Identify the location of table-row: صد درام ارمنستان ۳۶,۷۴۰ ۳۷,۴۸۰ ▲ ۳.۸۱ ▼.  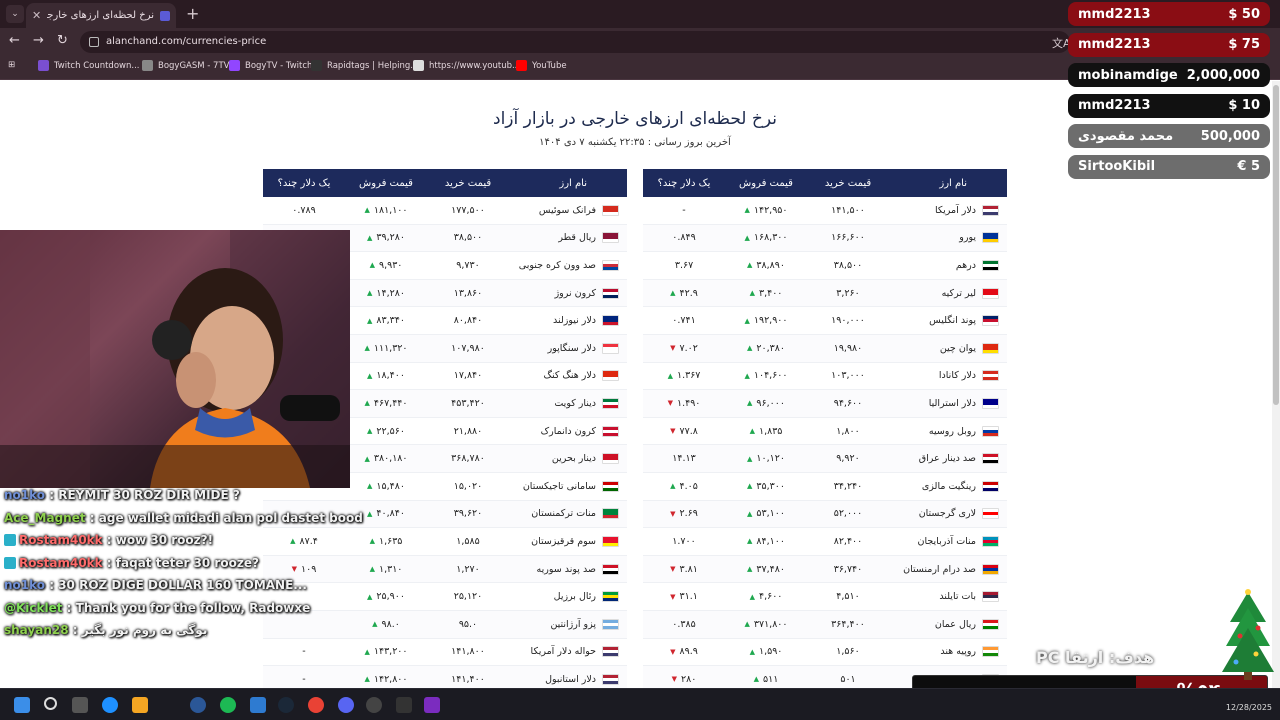
(825, 569).